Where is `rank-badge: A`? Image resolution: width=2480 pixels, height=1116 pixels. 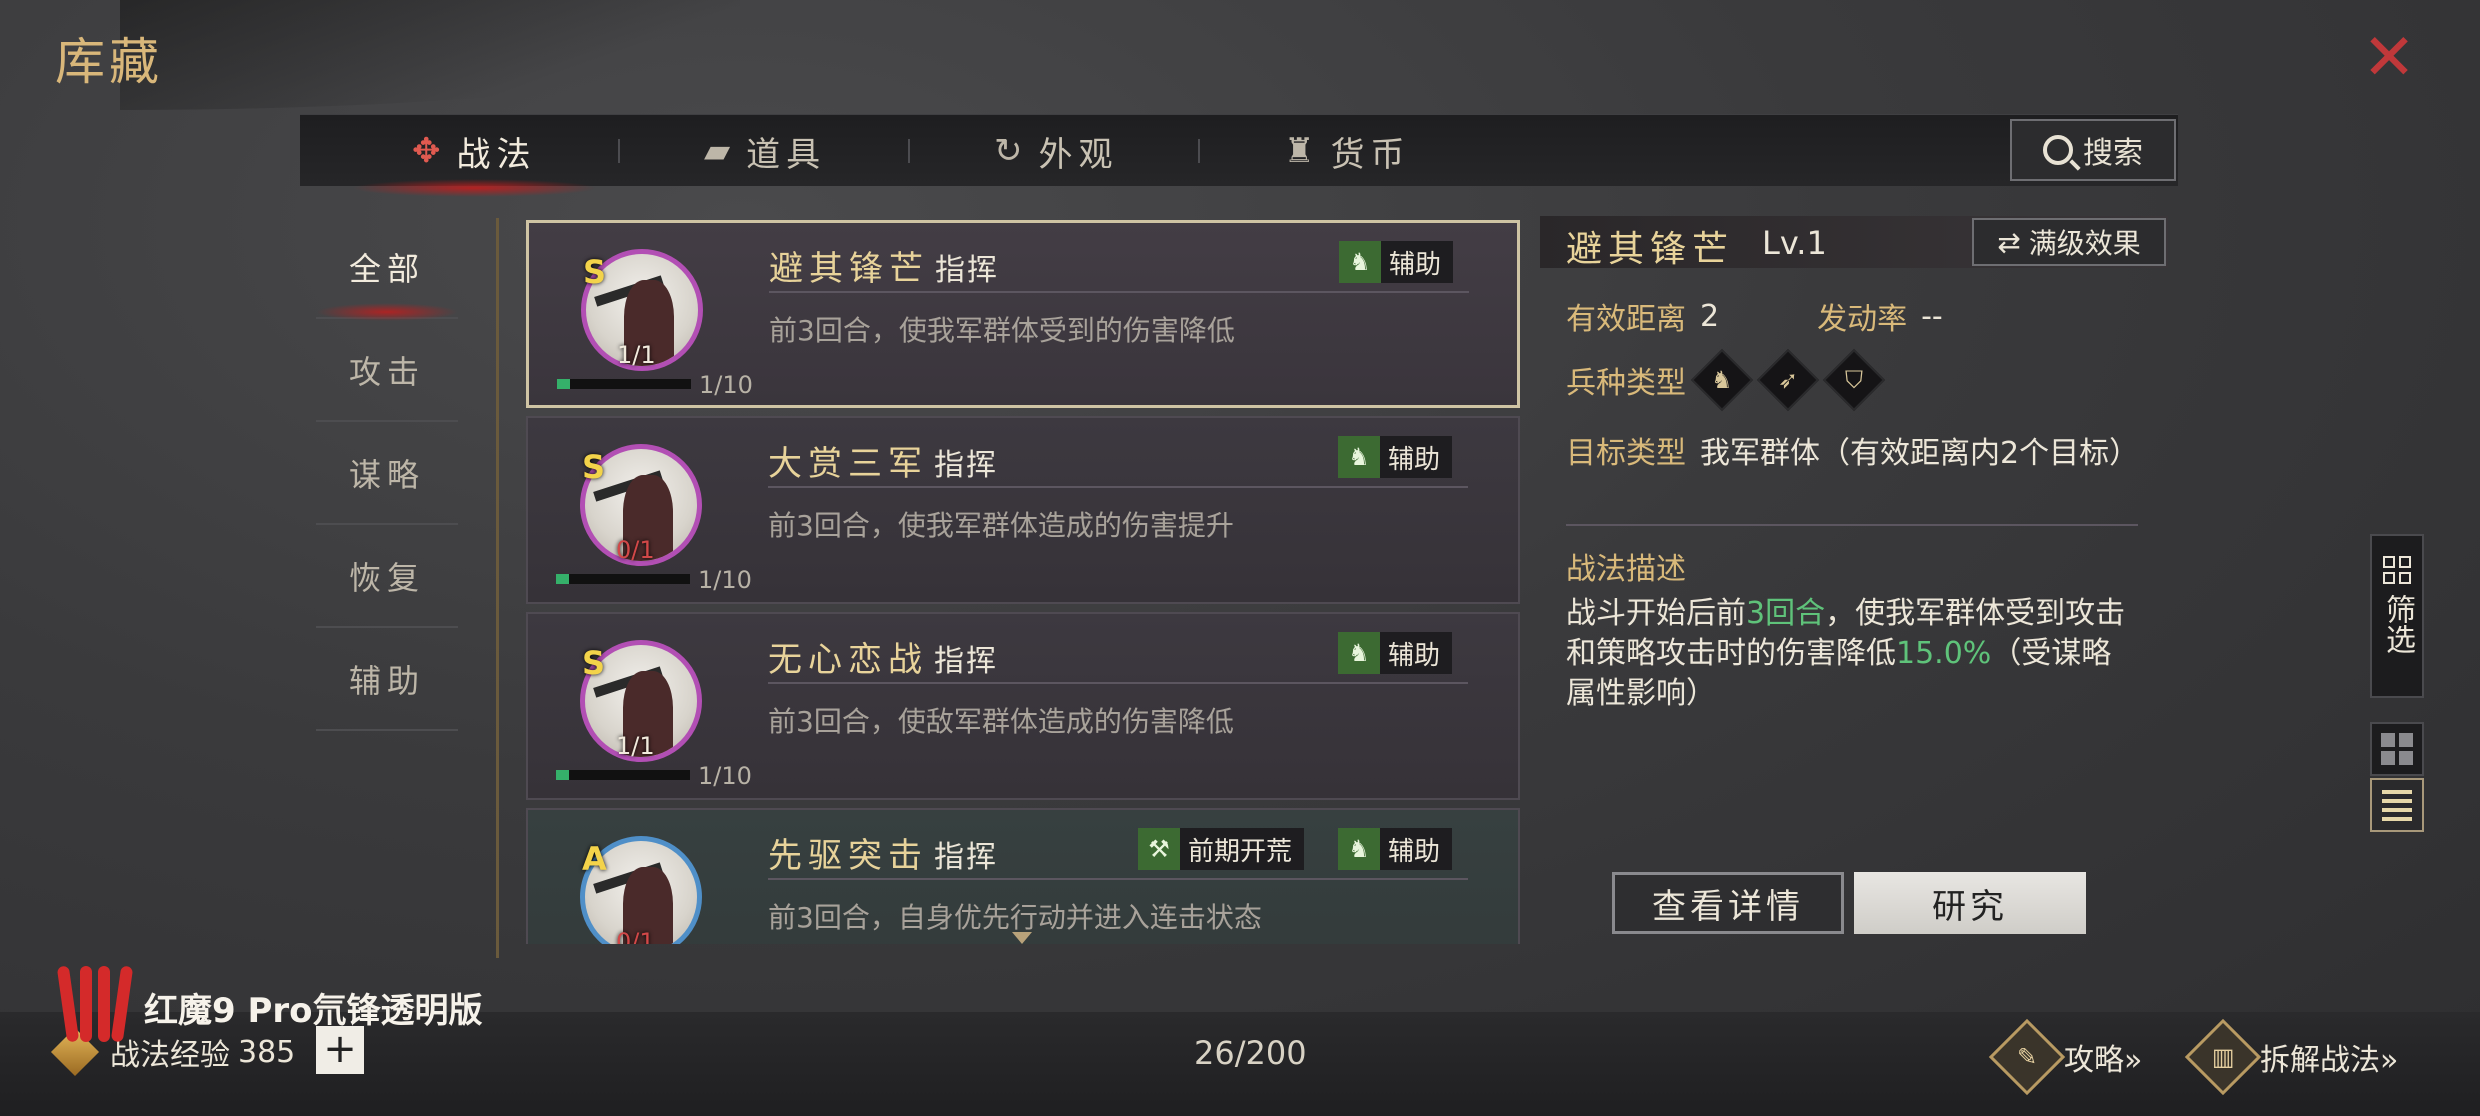 rank-badge: A is located at coordinates (594, 859).